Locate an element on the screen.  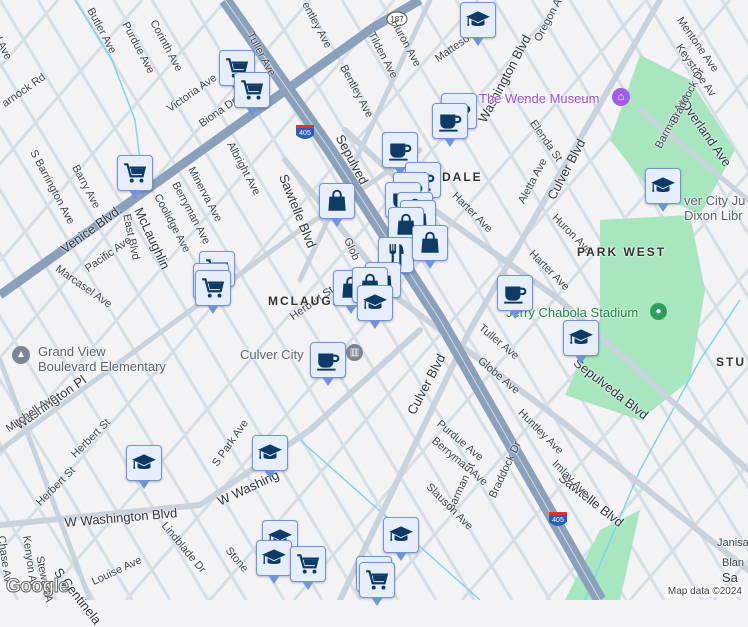
street-label-blan: Blan is located at coordinates (733, 563).